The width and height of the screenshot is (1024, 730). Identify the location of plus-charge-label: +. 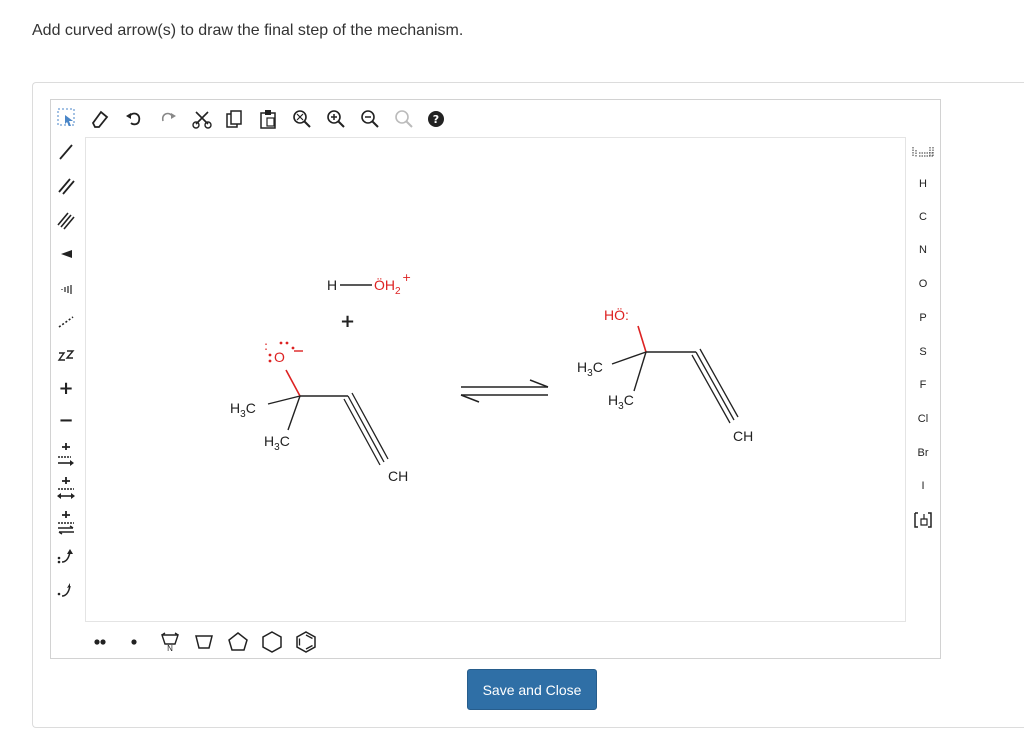
(66, 388).